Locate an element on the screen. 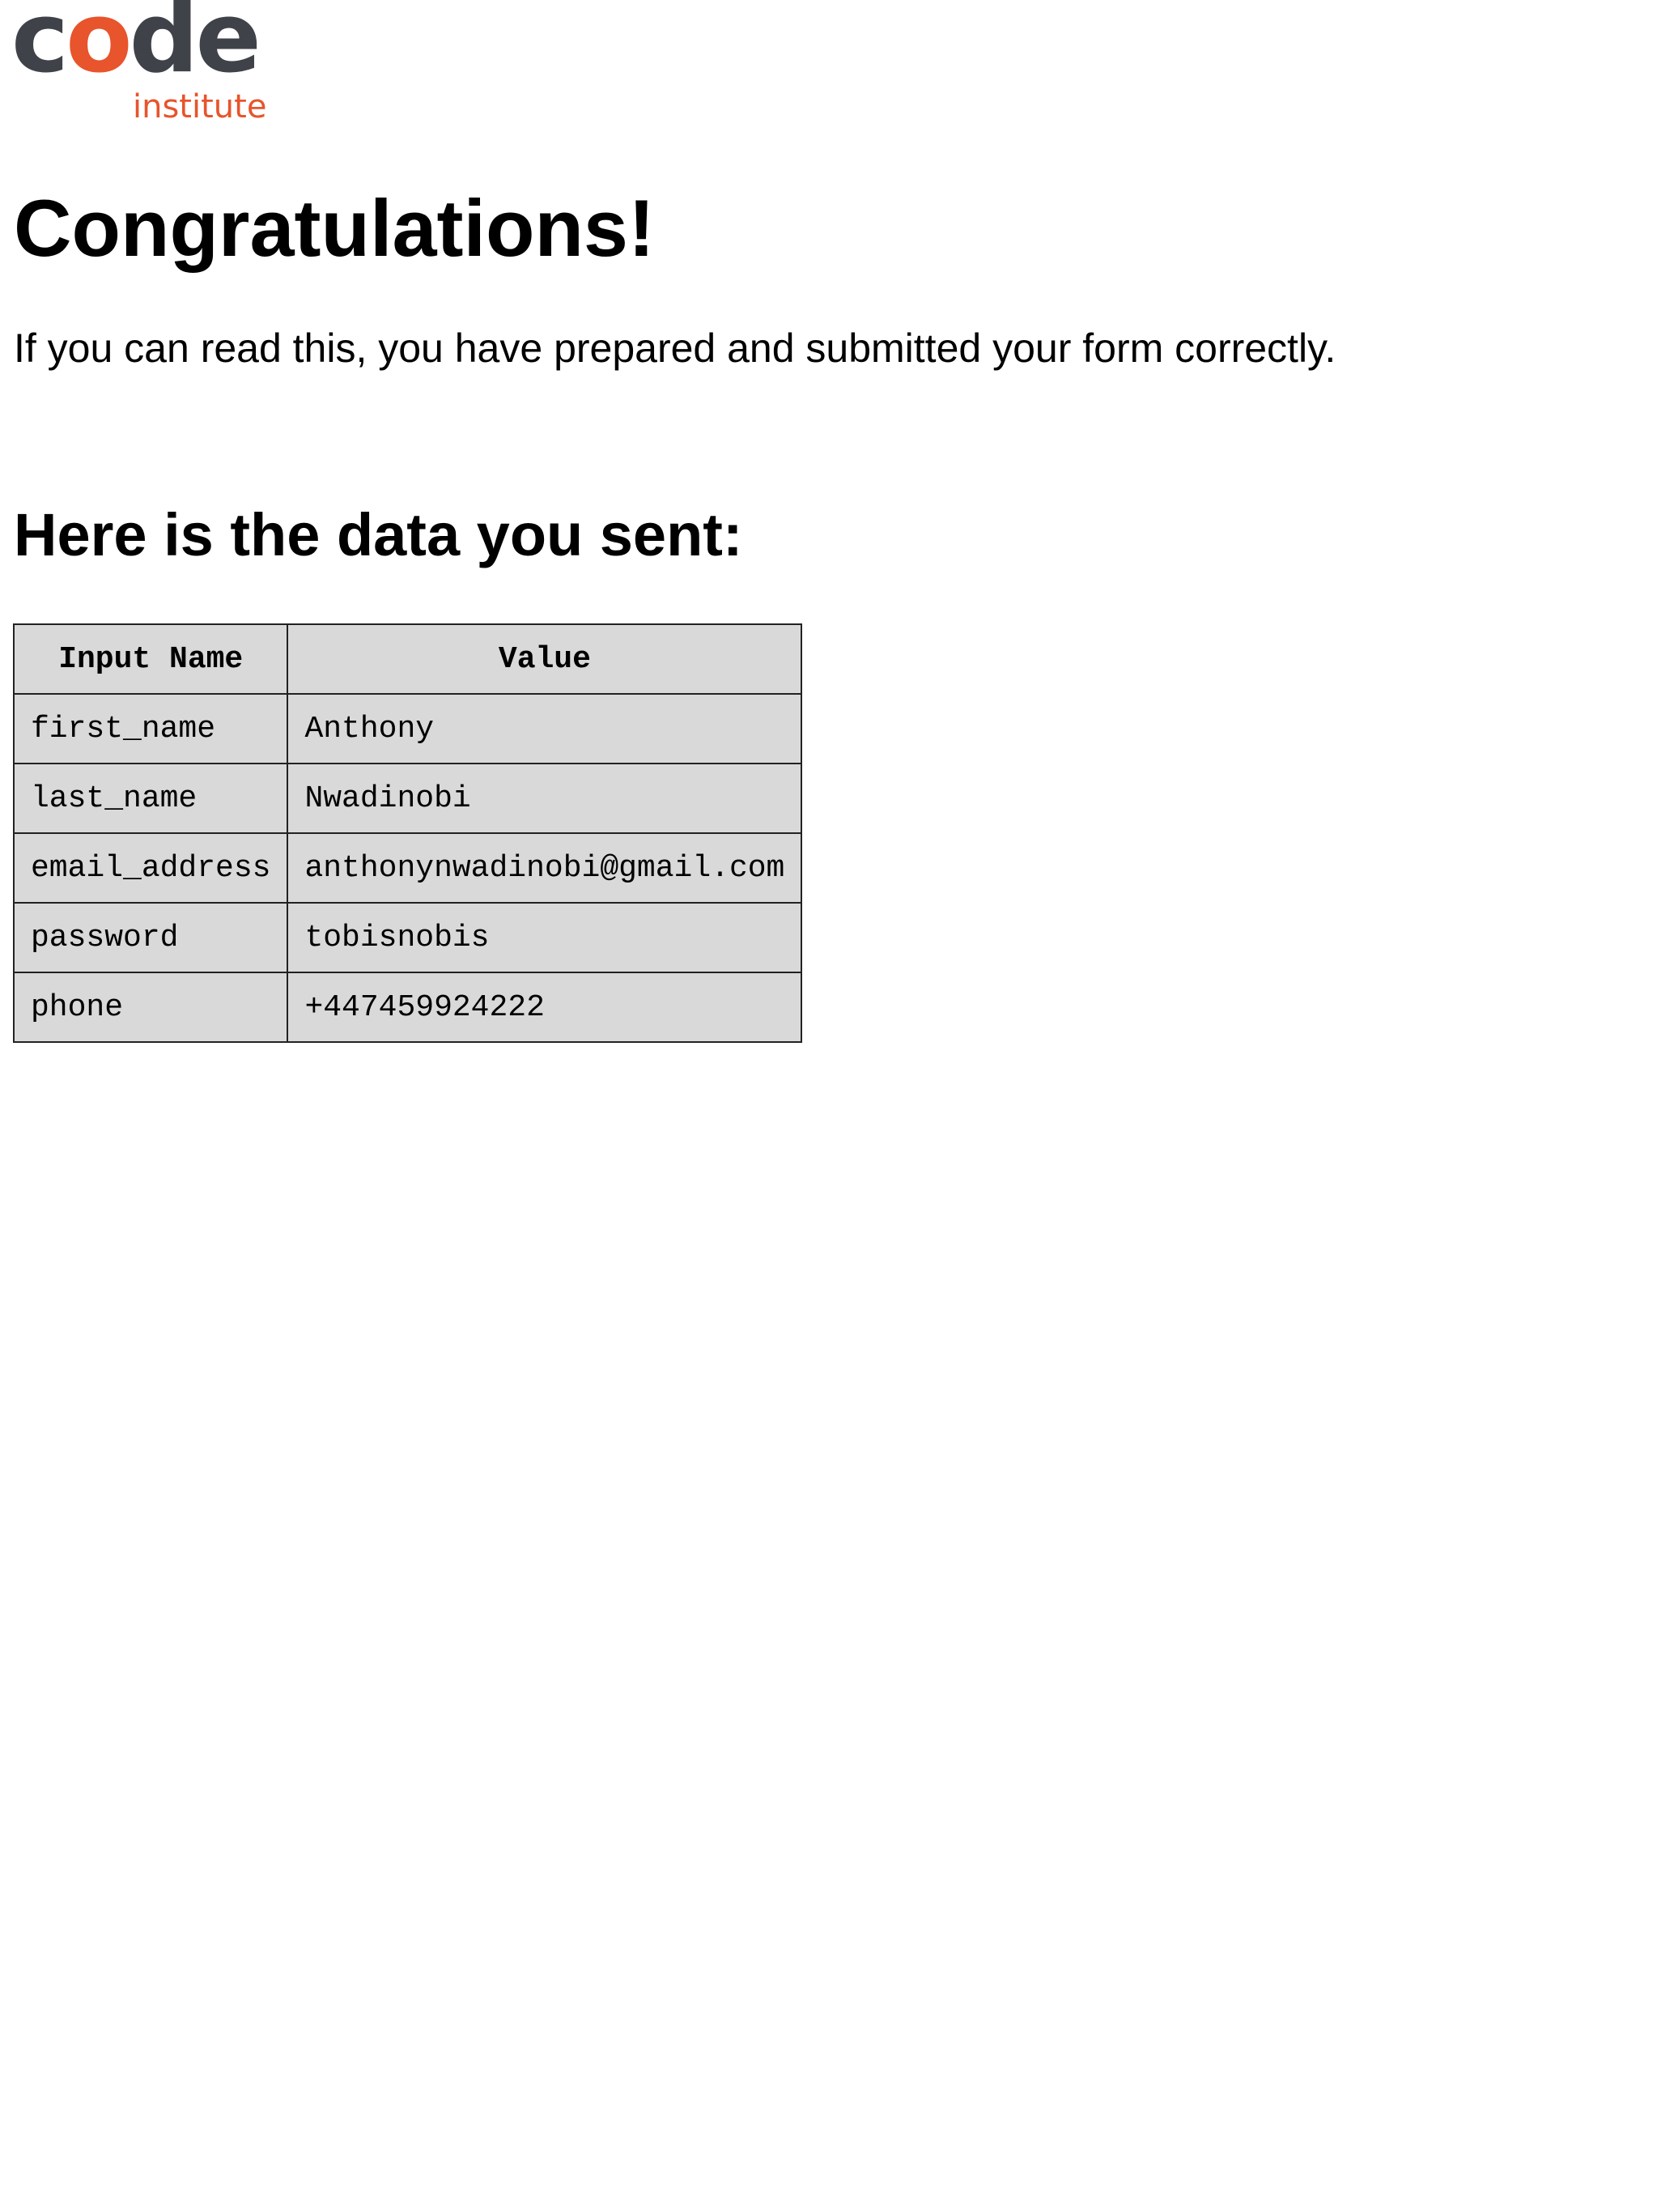 Image resolution: width=1657 pixels, height=2212 pixels. logo-wordmark: code is located at coordinates (136, 49).